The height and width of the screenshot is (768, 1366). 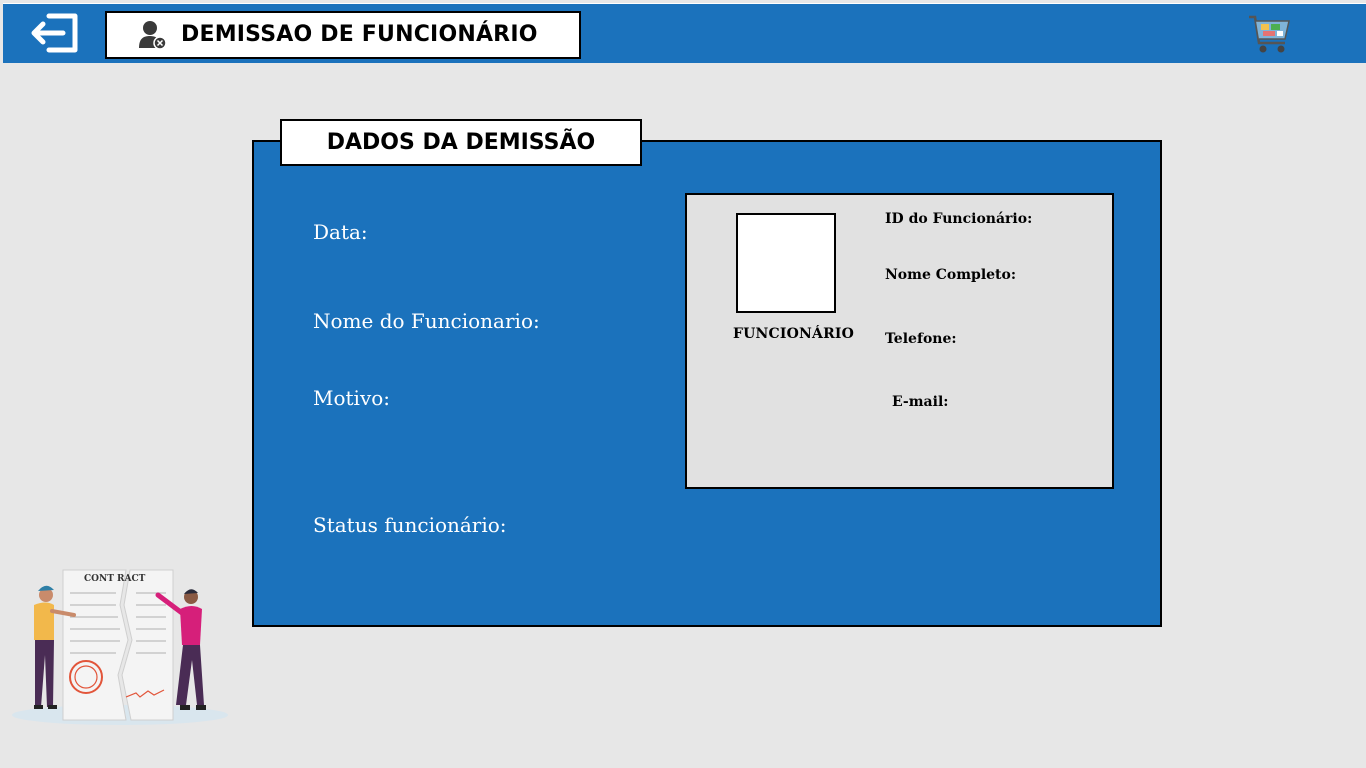 What do you see at coordinates (359, 34) in the screenshot?
I see `page-title: DEMISSAO DE FUNCIONÁRIO` at bounding box center [359, 34].